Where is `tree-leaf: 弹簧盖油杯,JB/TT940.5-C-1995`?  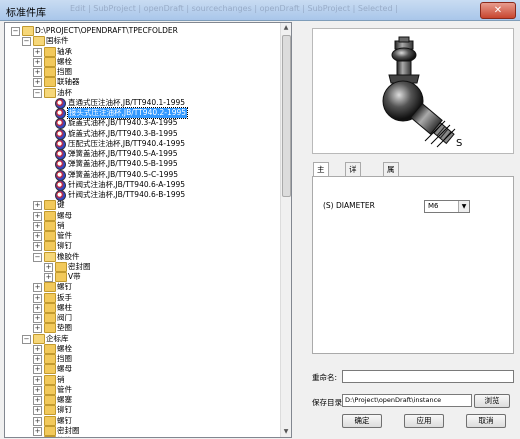 tree-leaf: 弹簧盖油杯,JB/TT940.5-C-1995 is located at coordinates (143, 175).